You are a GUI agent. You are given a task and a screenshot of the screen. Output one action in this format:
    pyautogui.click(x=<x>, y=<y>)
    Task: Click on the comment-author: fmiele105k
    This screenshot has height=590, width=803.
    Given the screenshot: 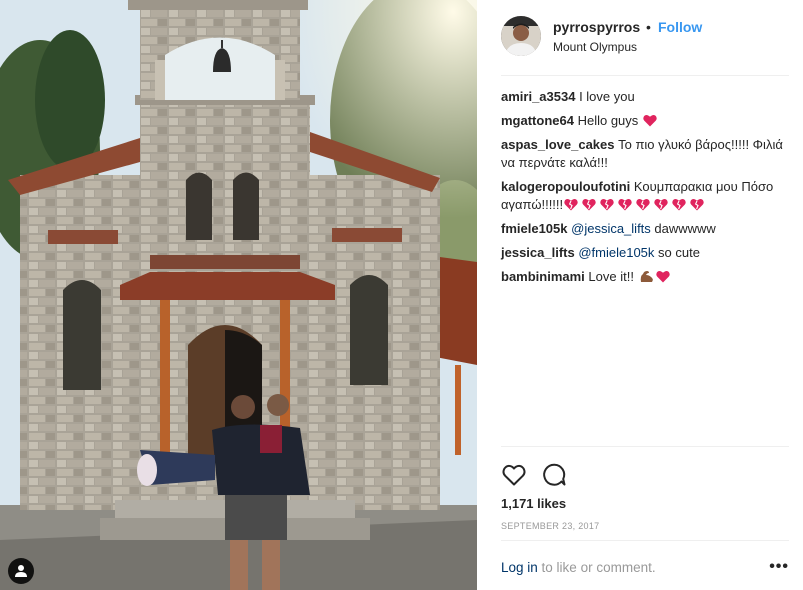 What is the action you would take?
    pyautogui.click(x=534, y=228)
    